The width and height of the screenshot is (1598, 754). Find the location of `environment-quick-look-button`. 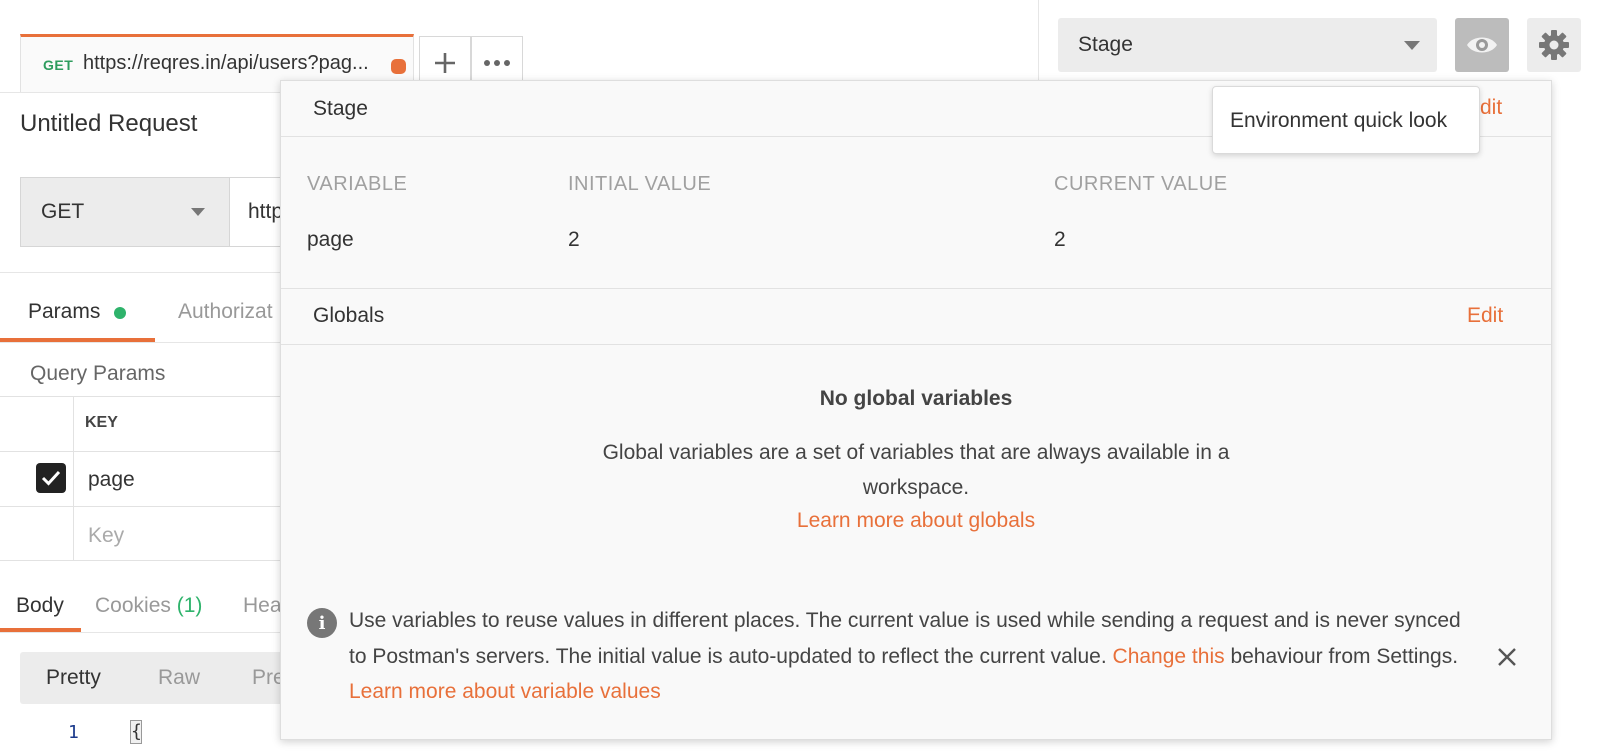

environment-quick-look-button is located at coordinates (1482, 45).